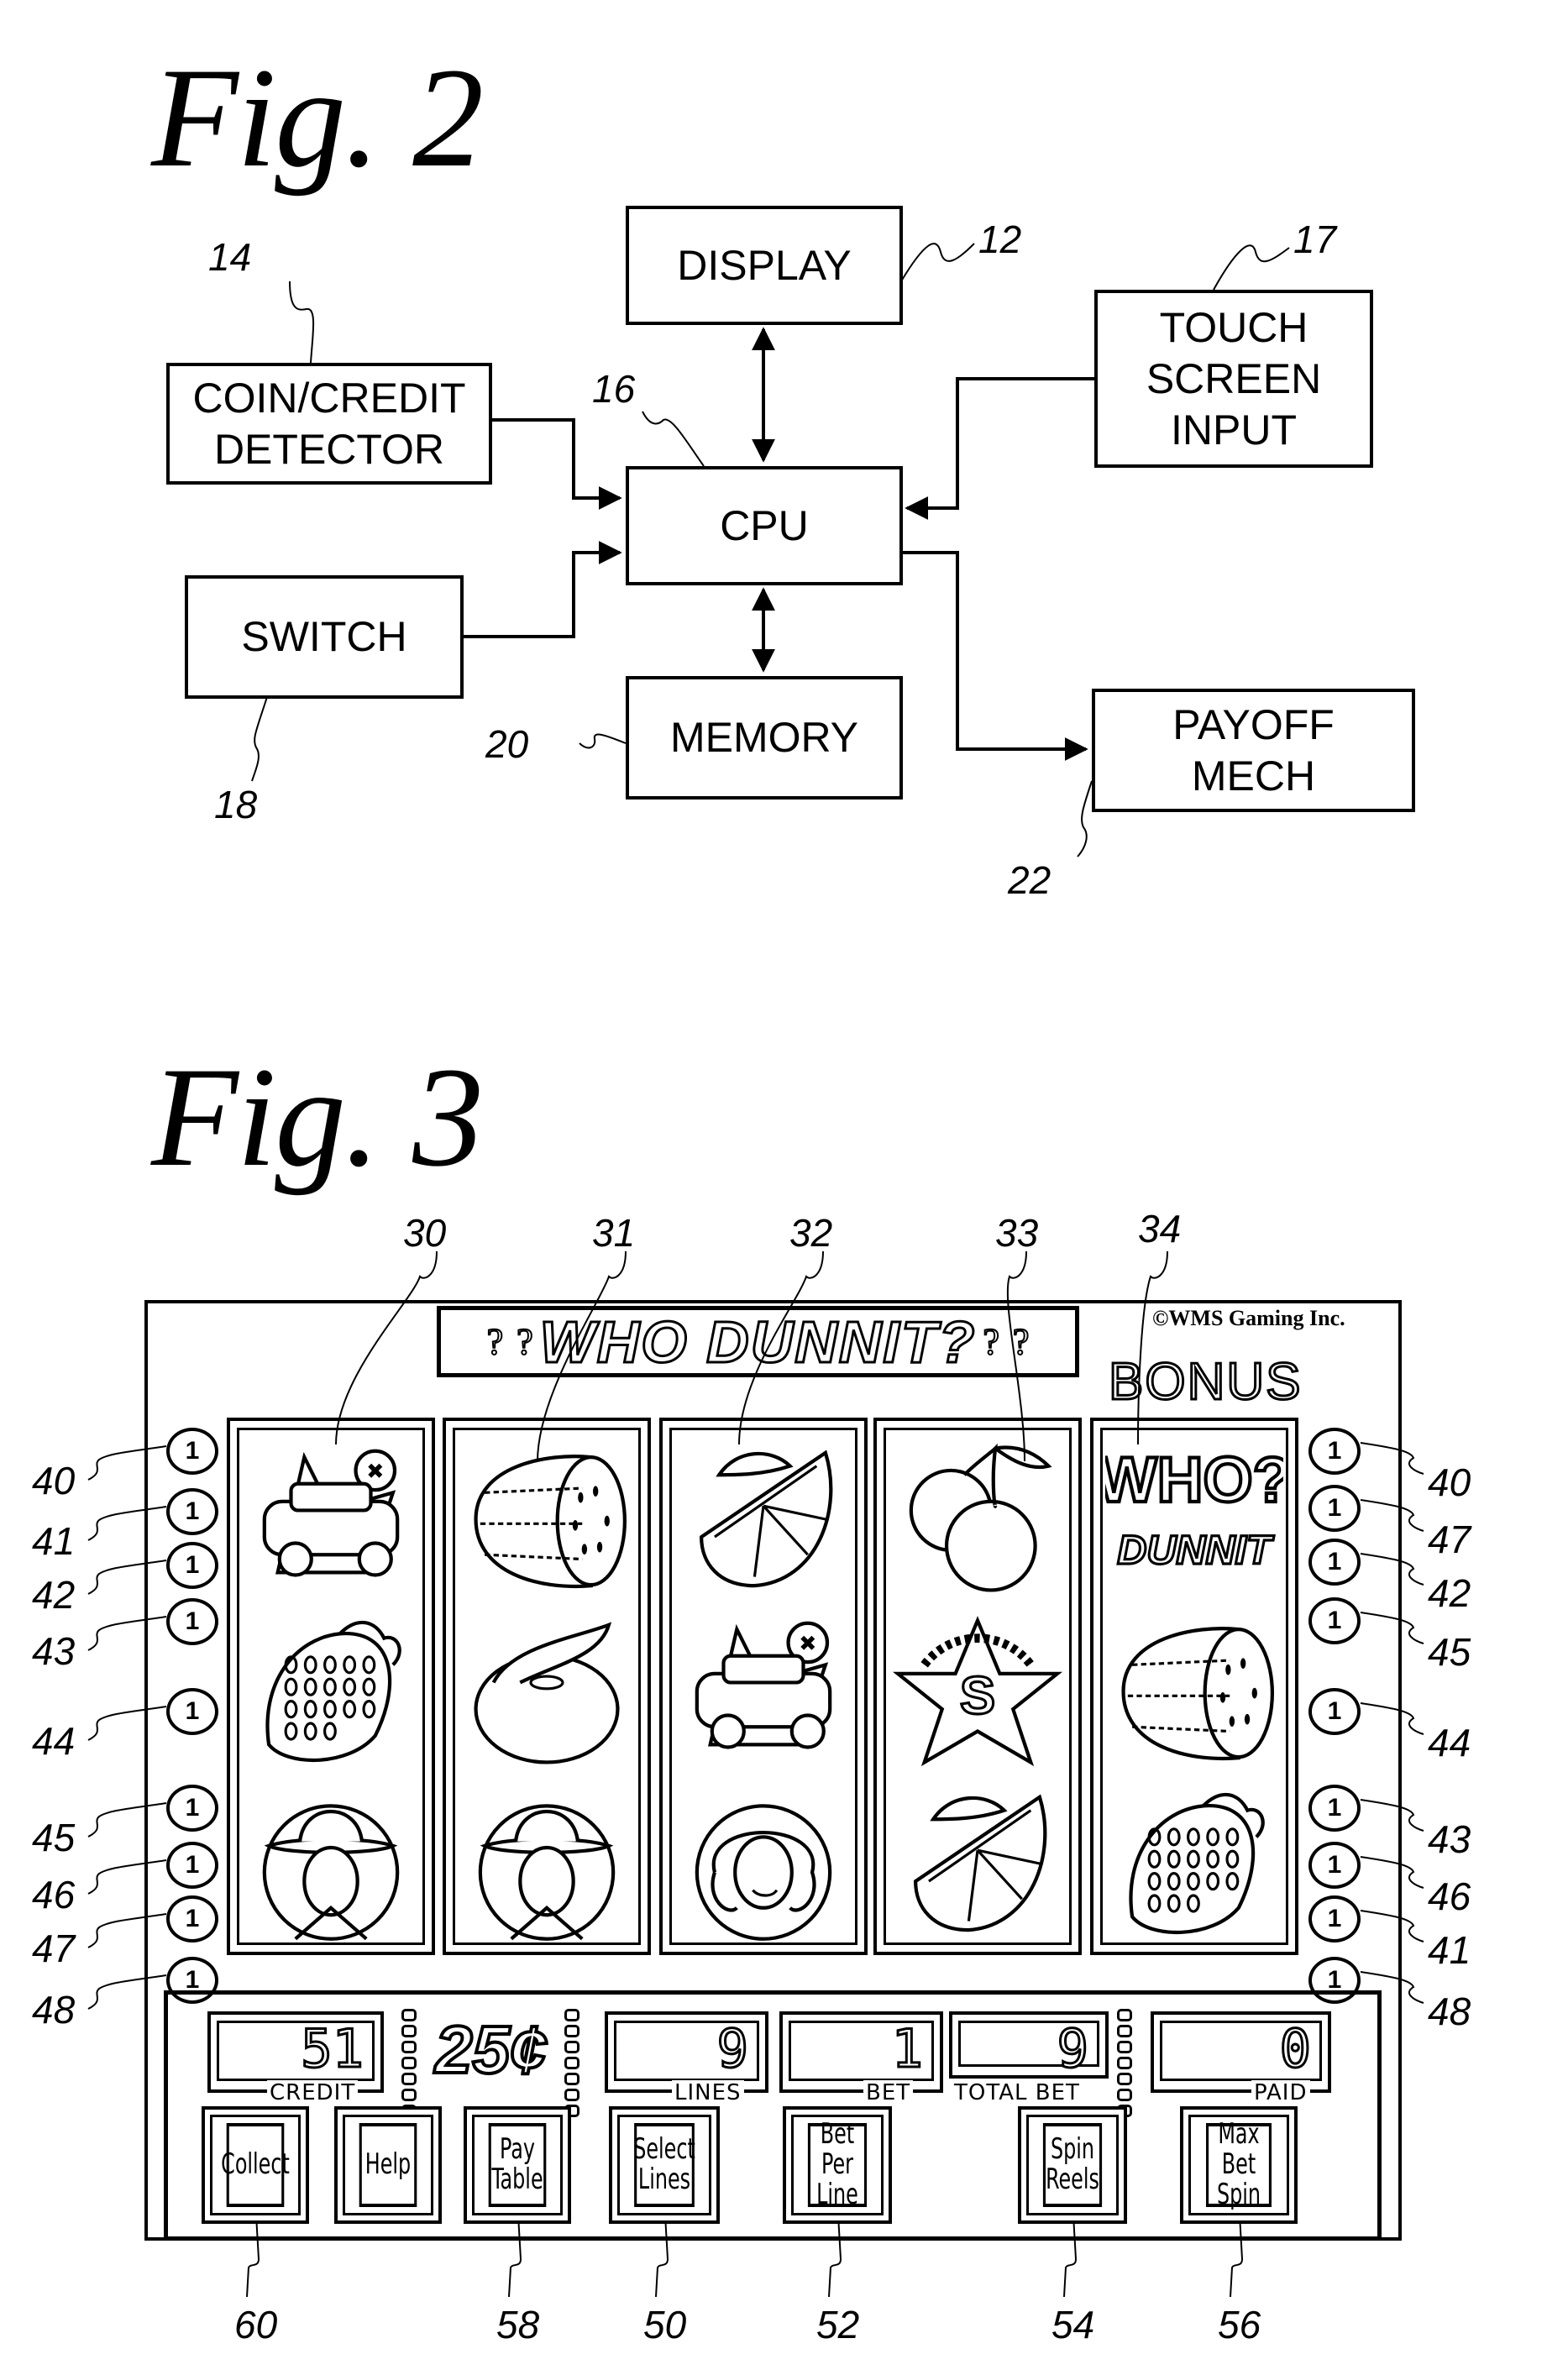 The width and height of the screenshot is (1568, 2375). What do you see at coordinates (665, 2324) in the screenshot?
I see `ref-50: 50` at bounding box center [665, 2324].